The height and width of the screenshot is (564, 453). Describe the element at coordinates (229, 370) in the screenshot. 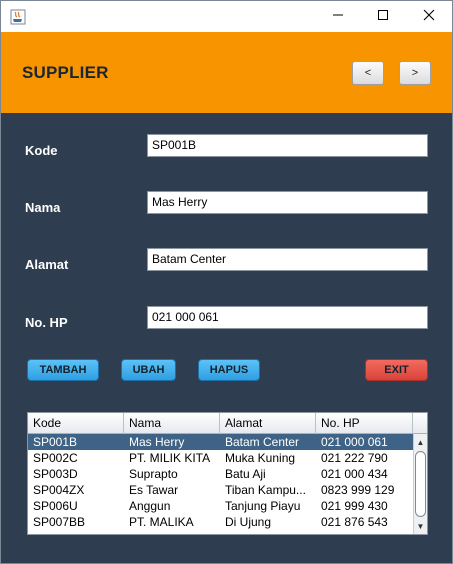

I see `hapus-button: HAPUS` at that location.